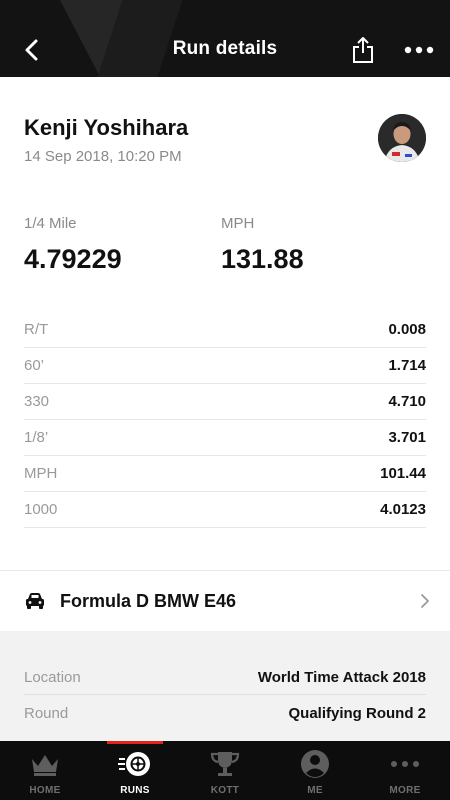  What do you see at coordinates (405, 790) in the screenshot?
I see `tab-label: MORE` at bounding box center [405, 790].